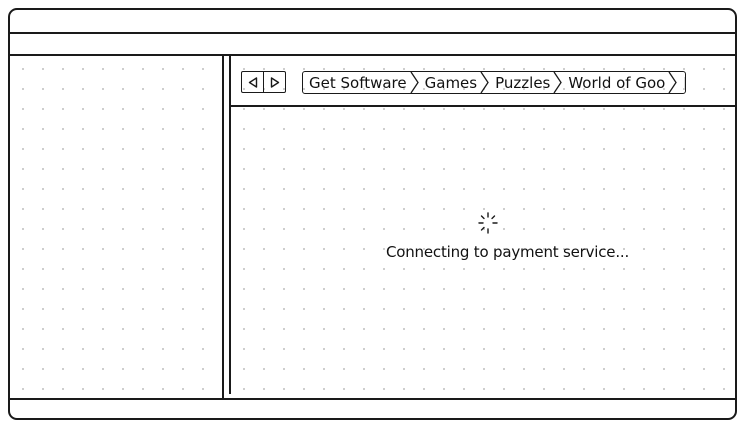  I want to click on status-bar, so click(372, 408).